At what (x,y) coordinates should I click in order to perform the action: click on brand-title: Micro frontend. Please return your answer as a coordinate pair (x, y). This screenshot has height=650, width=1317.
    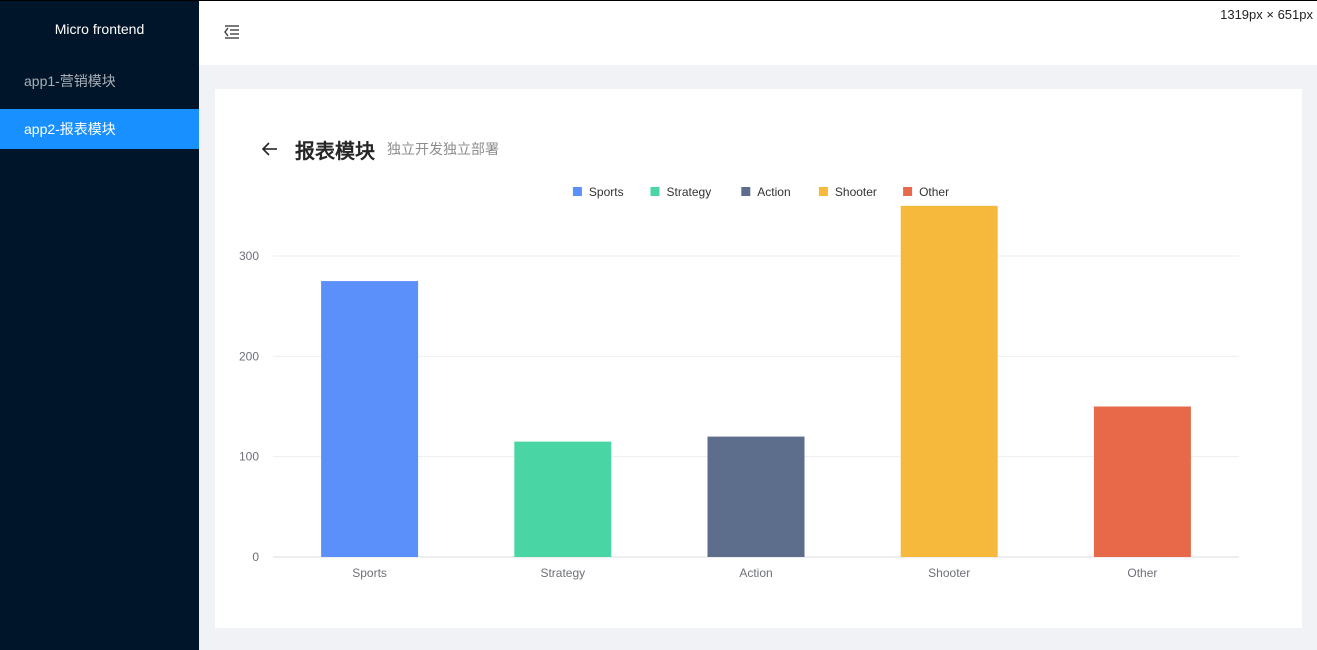
    Looking at the image, I should click on (99, 29).